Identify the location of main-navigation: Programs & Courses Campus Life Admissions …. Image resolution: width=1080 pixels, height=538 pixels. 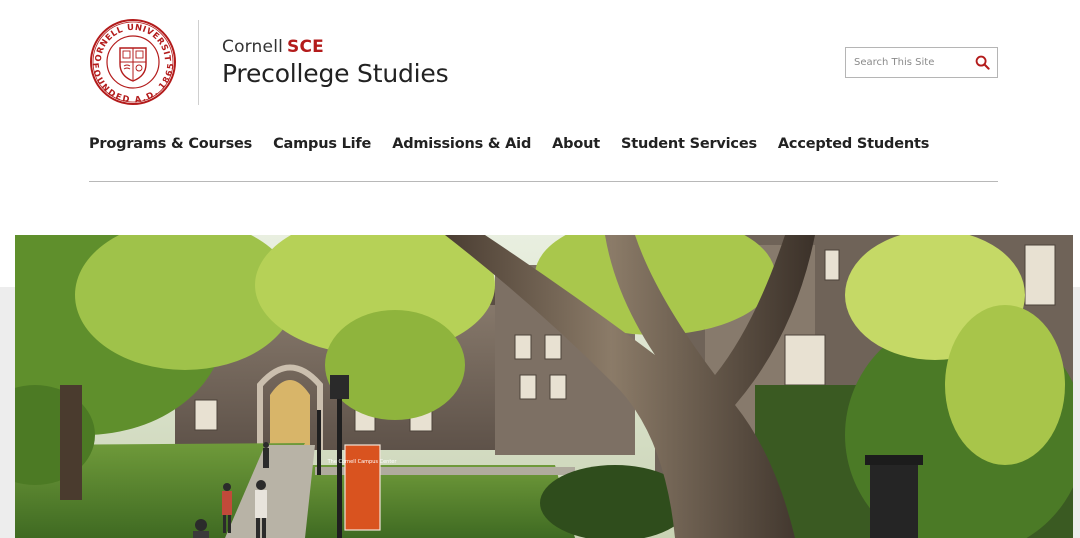
(519, 144).